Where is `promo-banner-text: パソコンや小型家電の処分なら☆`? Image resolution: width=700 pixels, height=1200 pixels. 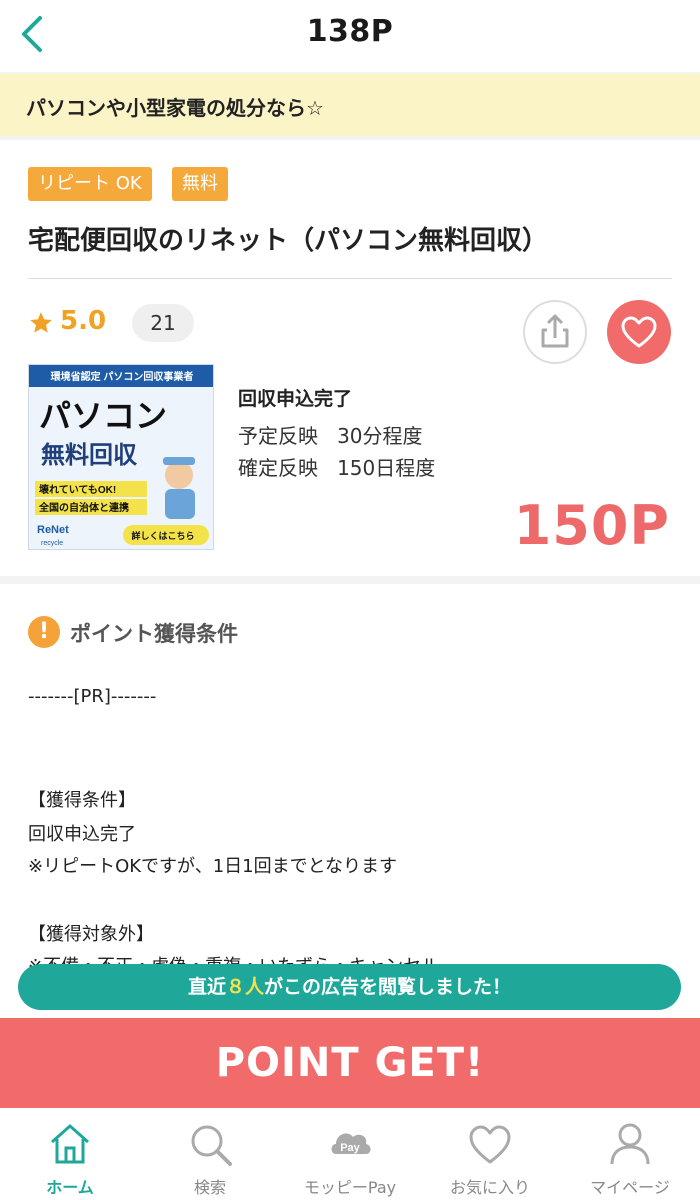
promo-banner-text: パソコンや小型家電の処分なら☆ is located at coordinates (175, 108).